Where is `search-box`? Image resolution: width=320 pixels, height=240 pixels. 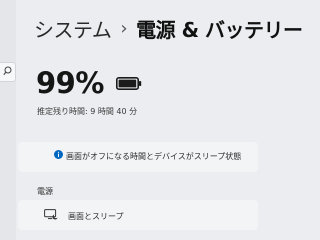 search-box is located at coordinates (8, 72).